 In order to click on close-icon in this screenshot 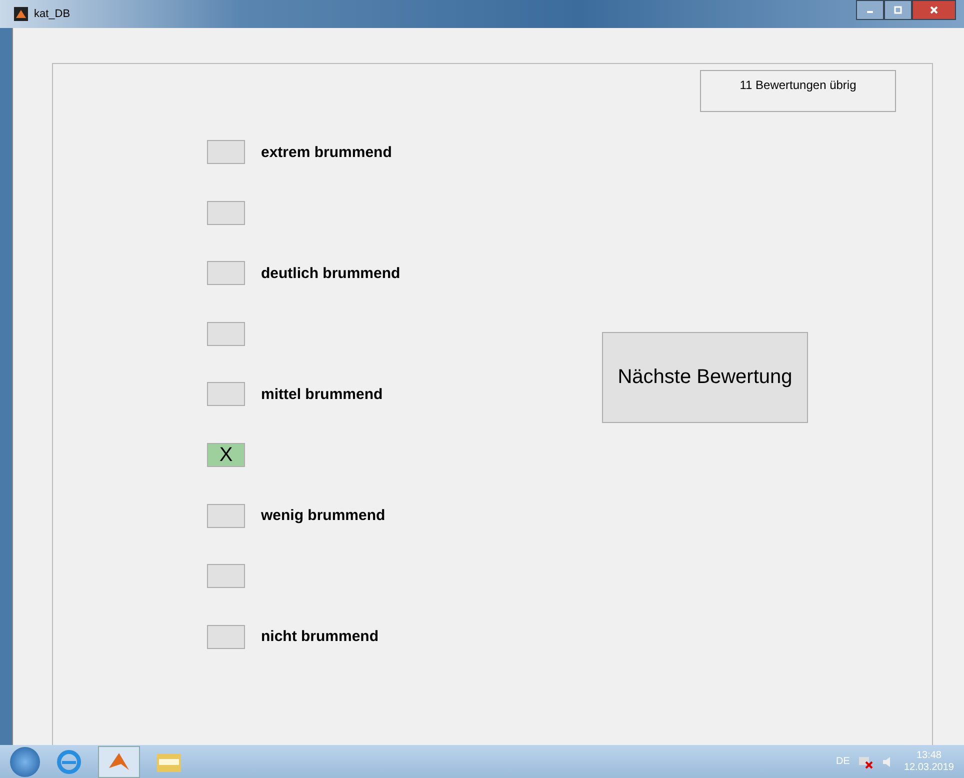, I will do `click(934, 10)`.